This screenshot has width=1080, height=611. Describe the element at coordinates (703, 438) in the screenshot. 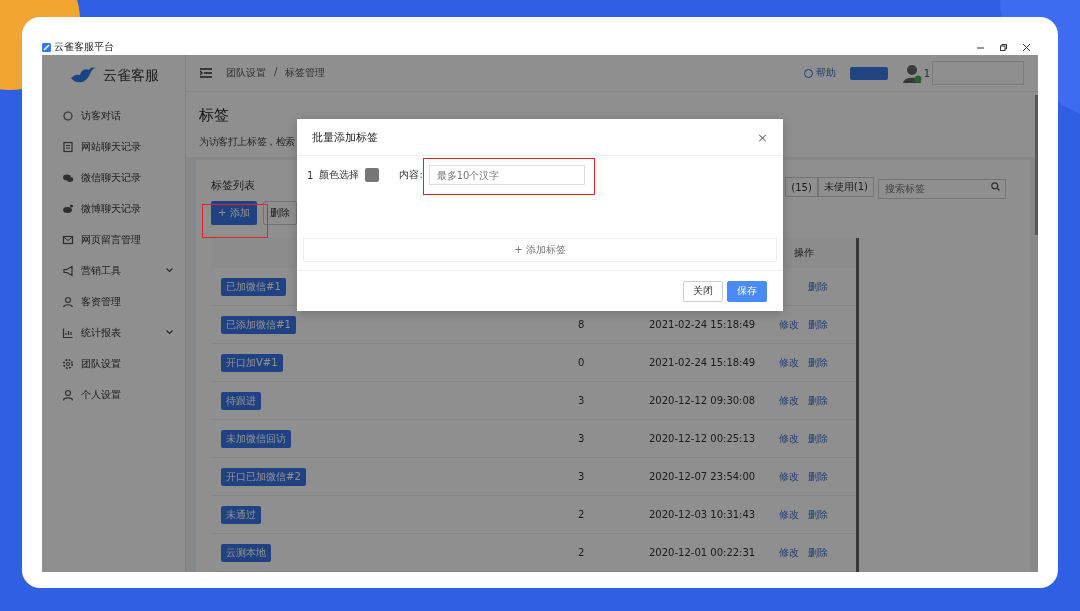

I see `table-cell-text: 2020-12-12 00:25:13` at that location.